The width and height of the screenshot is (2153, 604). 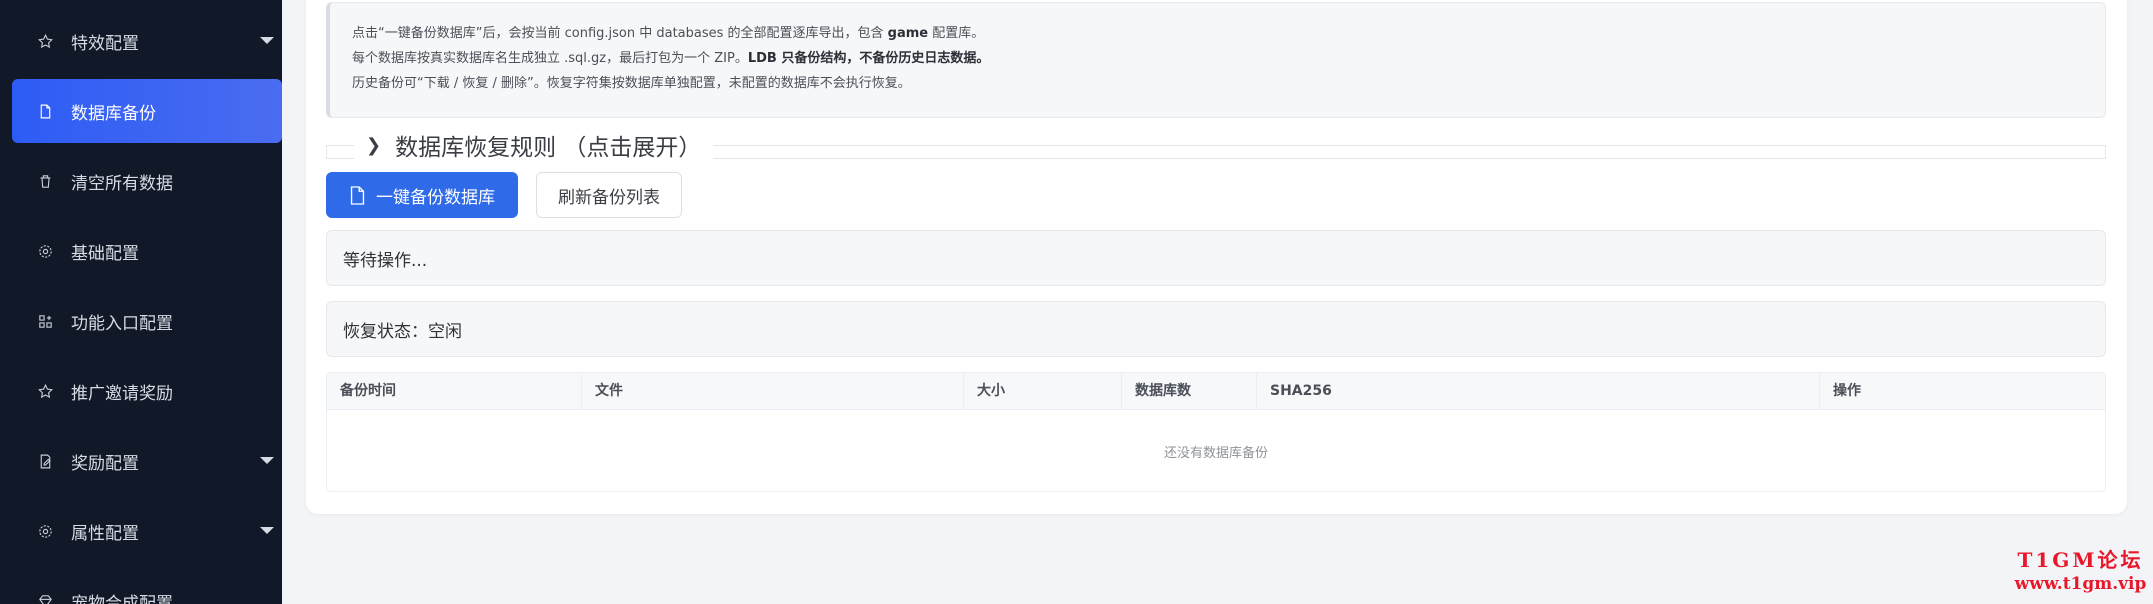 What do you see at coordinates (147, 251) in the screenshot?
I see `sidebar-item-basic-config: 基础配置` at bounding box center [147, 251].